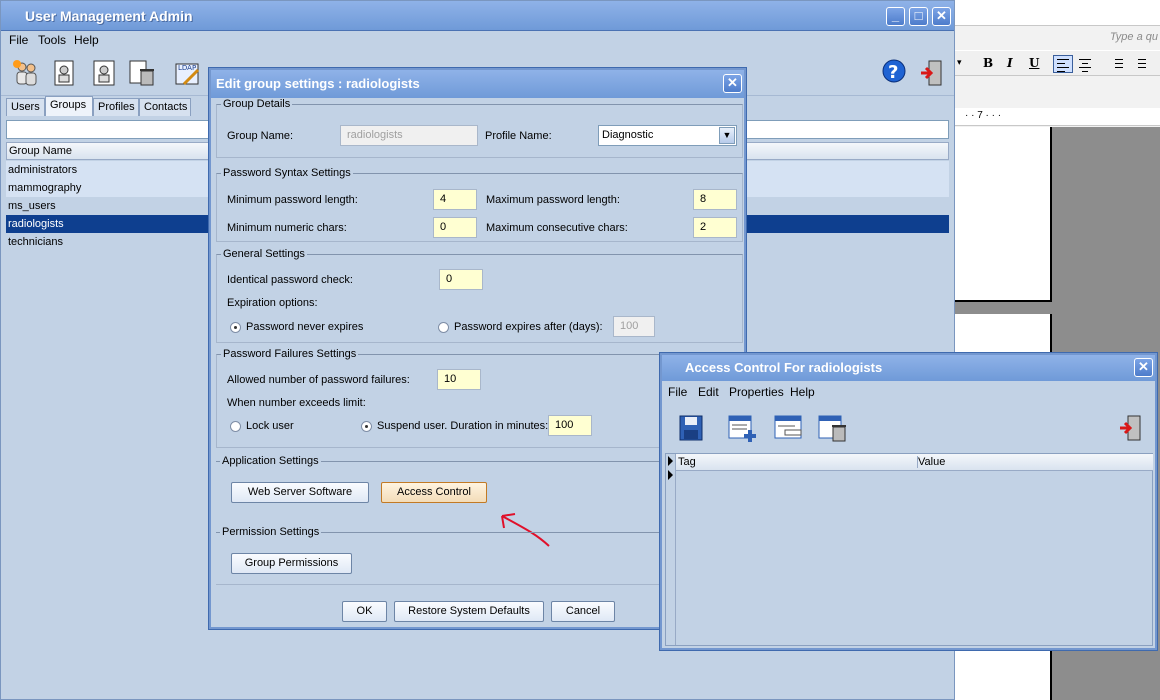 The image size is (1160, 700). What do you see at coordinates (1010, 63) in the screenshot?
I see `italic-icon: I` at bounding box center [1010, 63].